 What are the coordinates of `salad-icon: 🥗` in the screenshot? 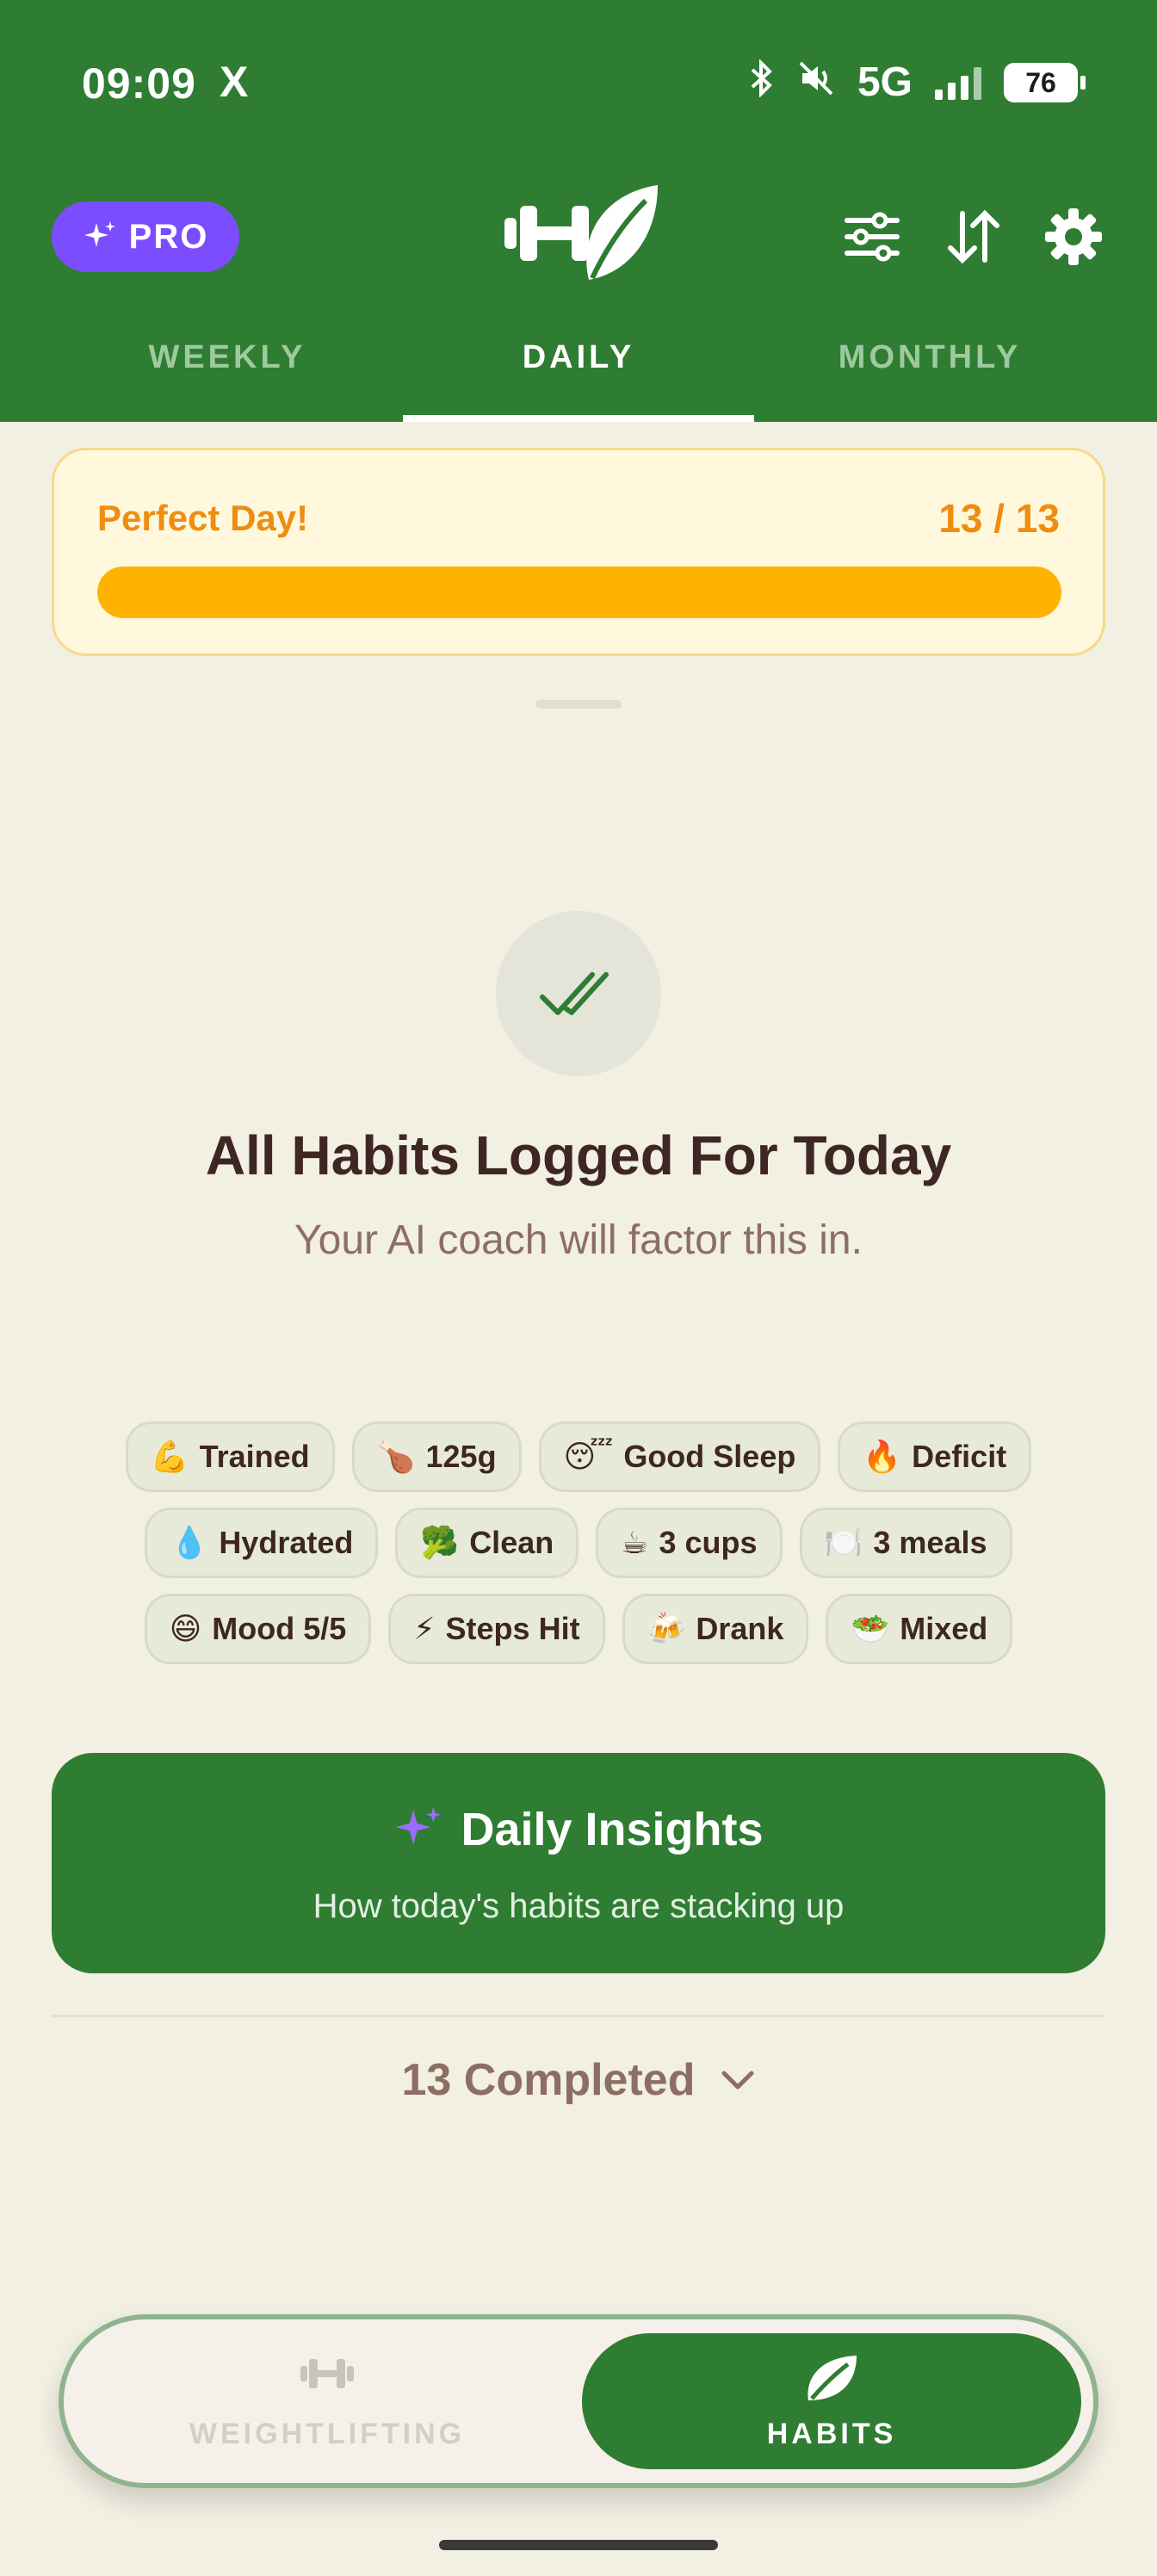 It's located at (871, 1628).